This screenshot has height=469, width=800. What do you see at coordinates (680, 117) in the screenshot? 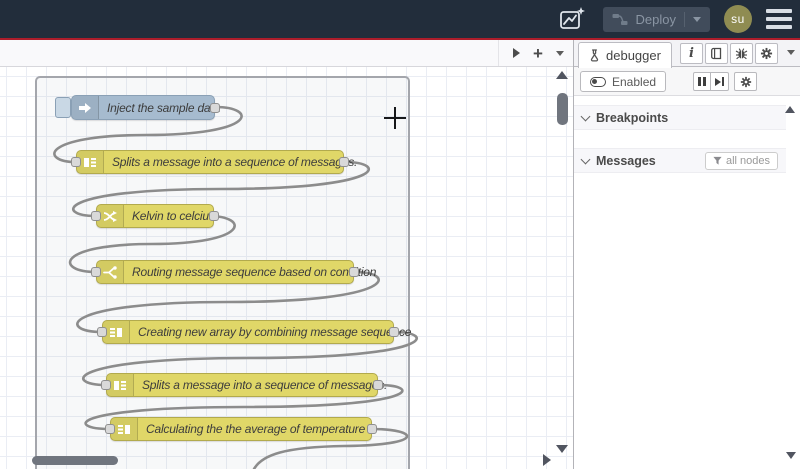
I see `breakpoints-section-header: Breakpoints` at bounding box center [680, 117].